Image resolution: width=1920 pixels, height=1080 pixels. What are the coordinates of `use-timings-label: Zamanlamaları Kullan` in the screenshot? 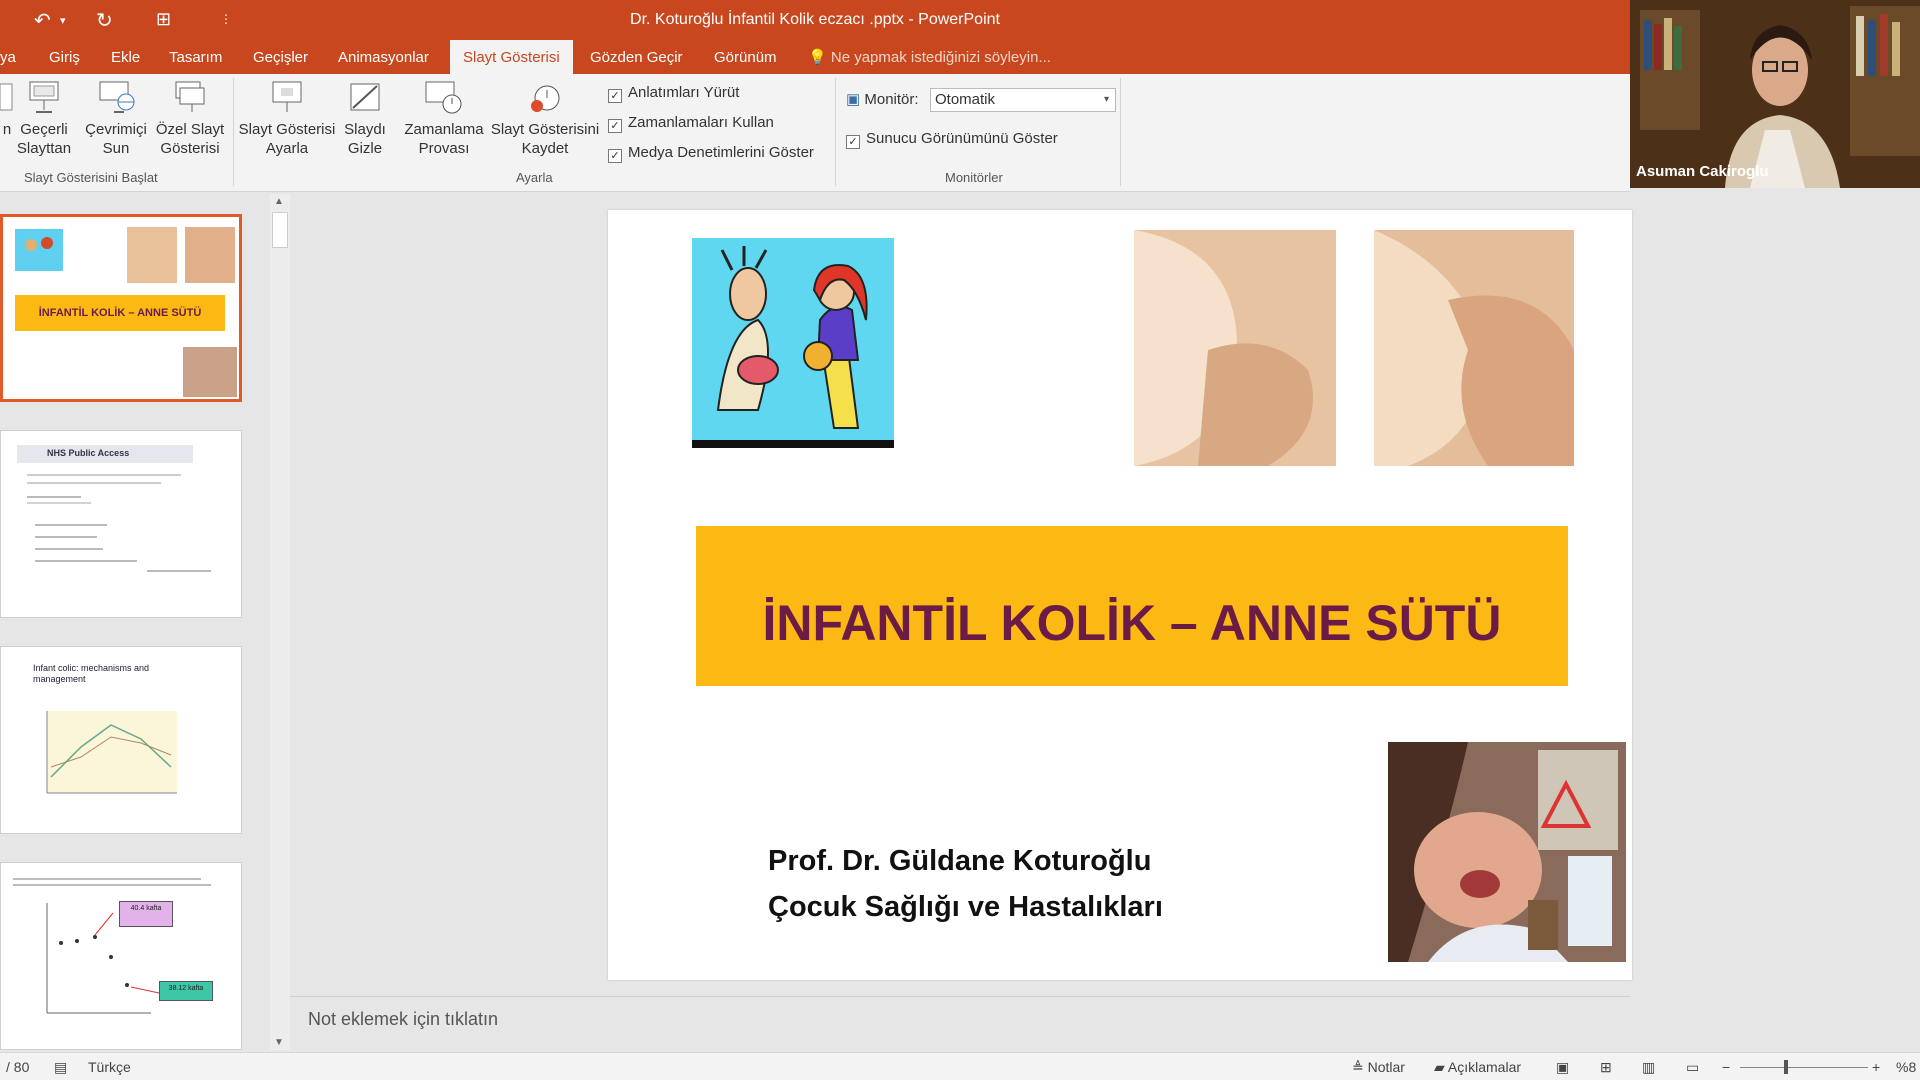 It's located at (701, 122).